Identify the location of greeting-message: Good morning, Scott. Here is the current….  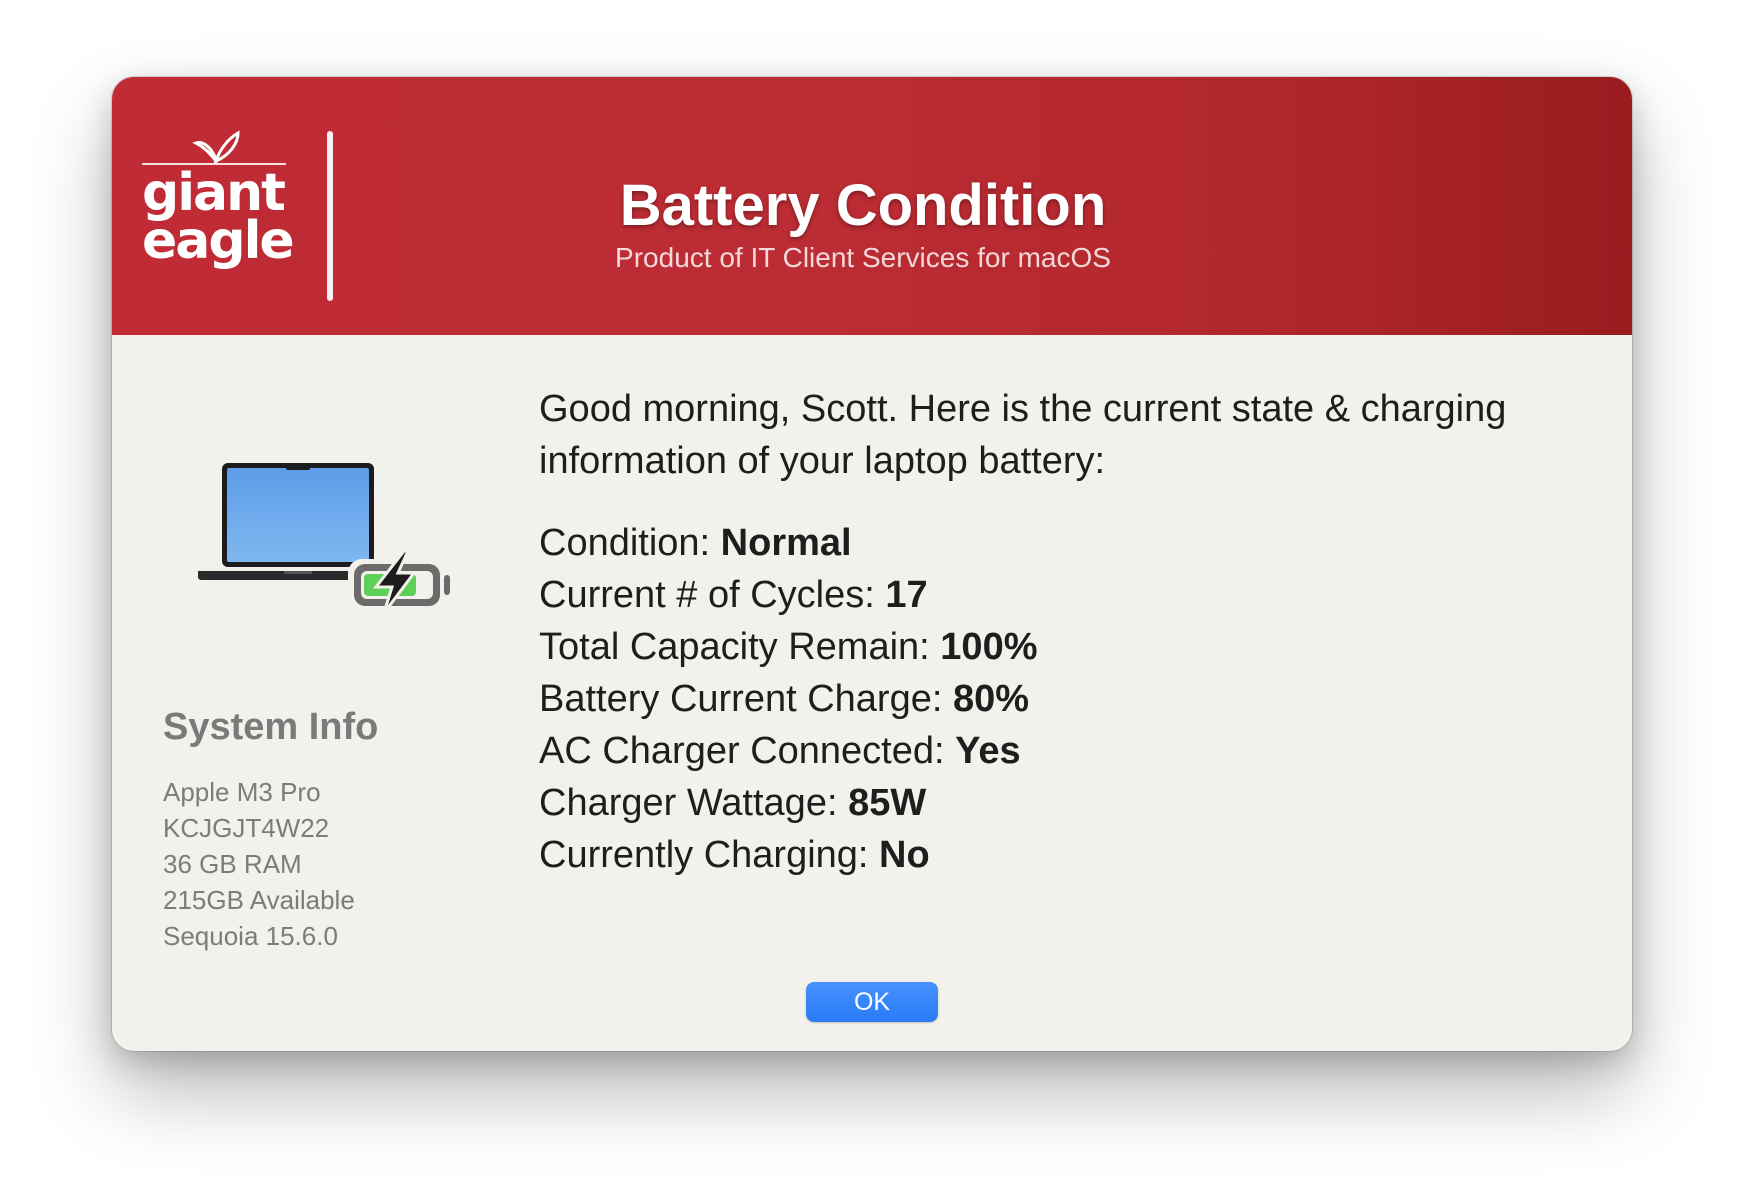
(1023, 435).